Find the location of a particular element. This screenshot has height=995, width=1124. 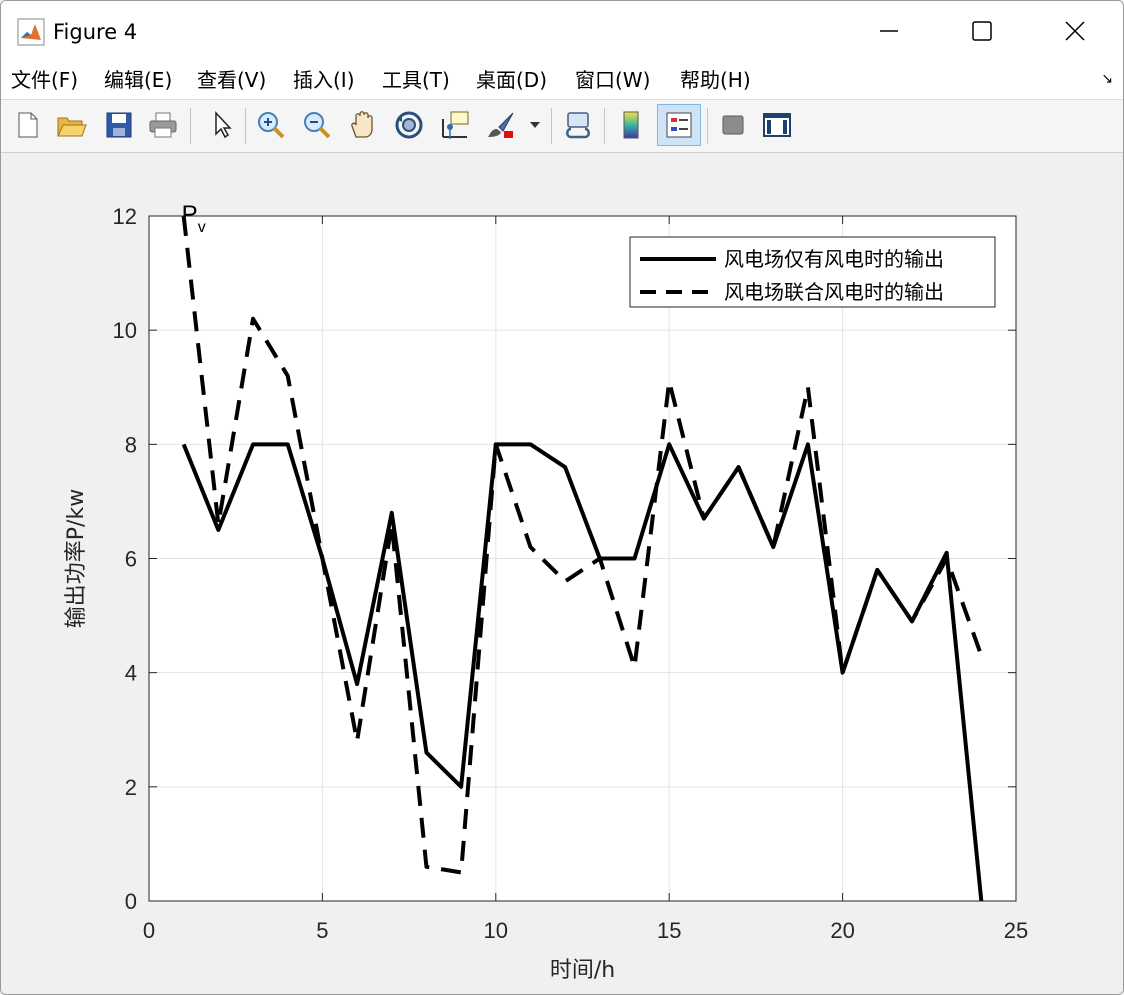

y-tick-label: 0 is located at coordinates (131, 901).